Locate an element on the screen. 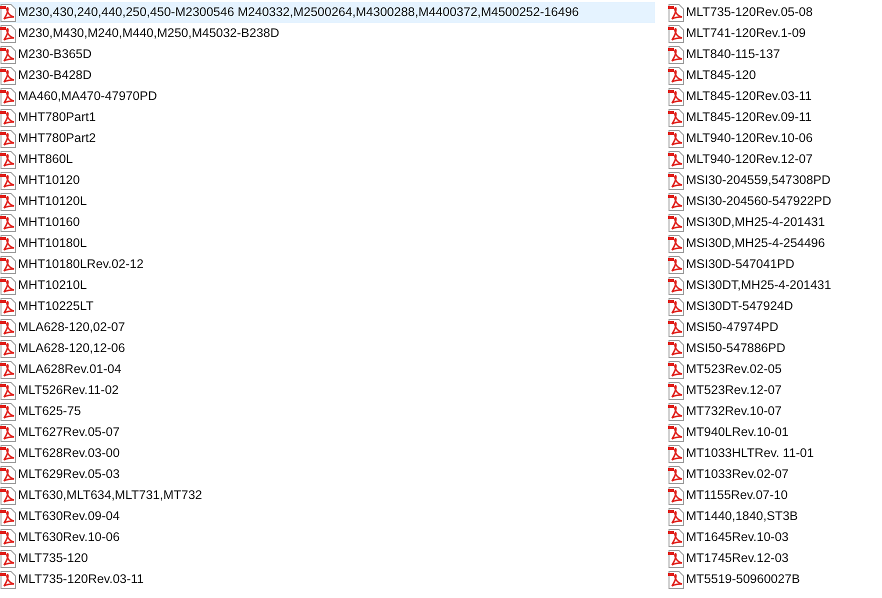 This screenshot has width=882, height=598. file-item: MLT845-120Rev.03-11 is located at coordinates (742, 96).